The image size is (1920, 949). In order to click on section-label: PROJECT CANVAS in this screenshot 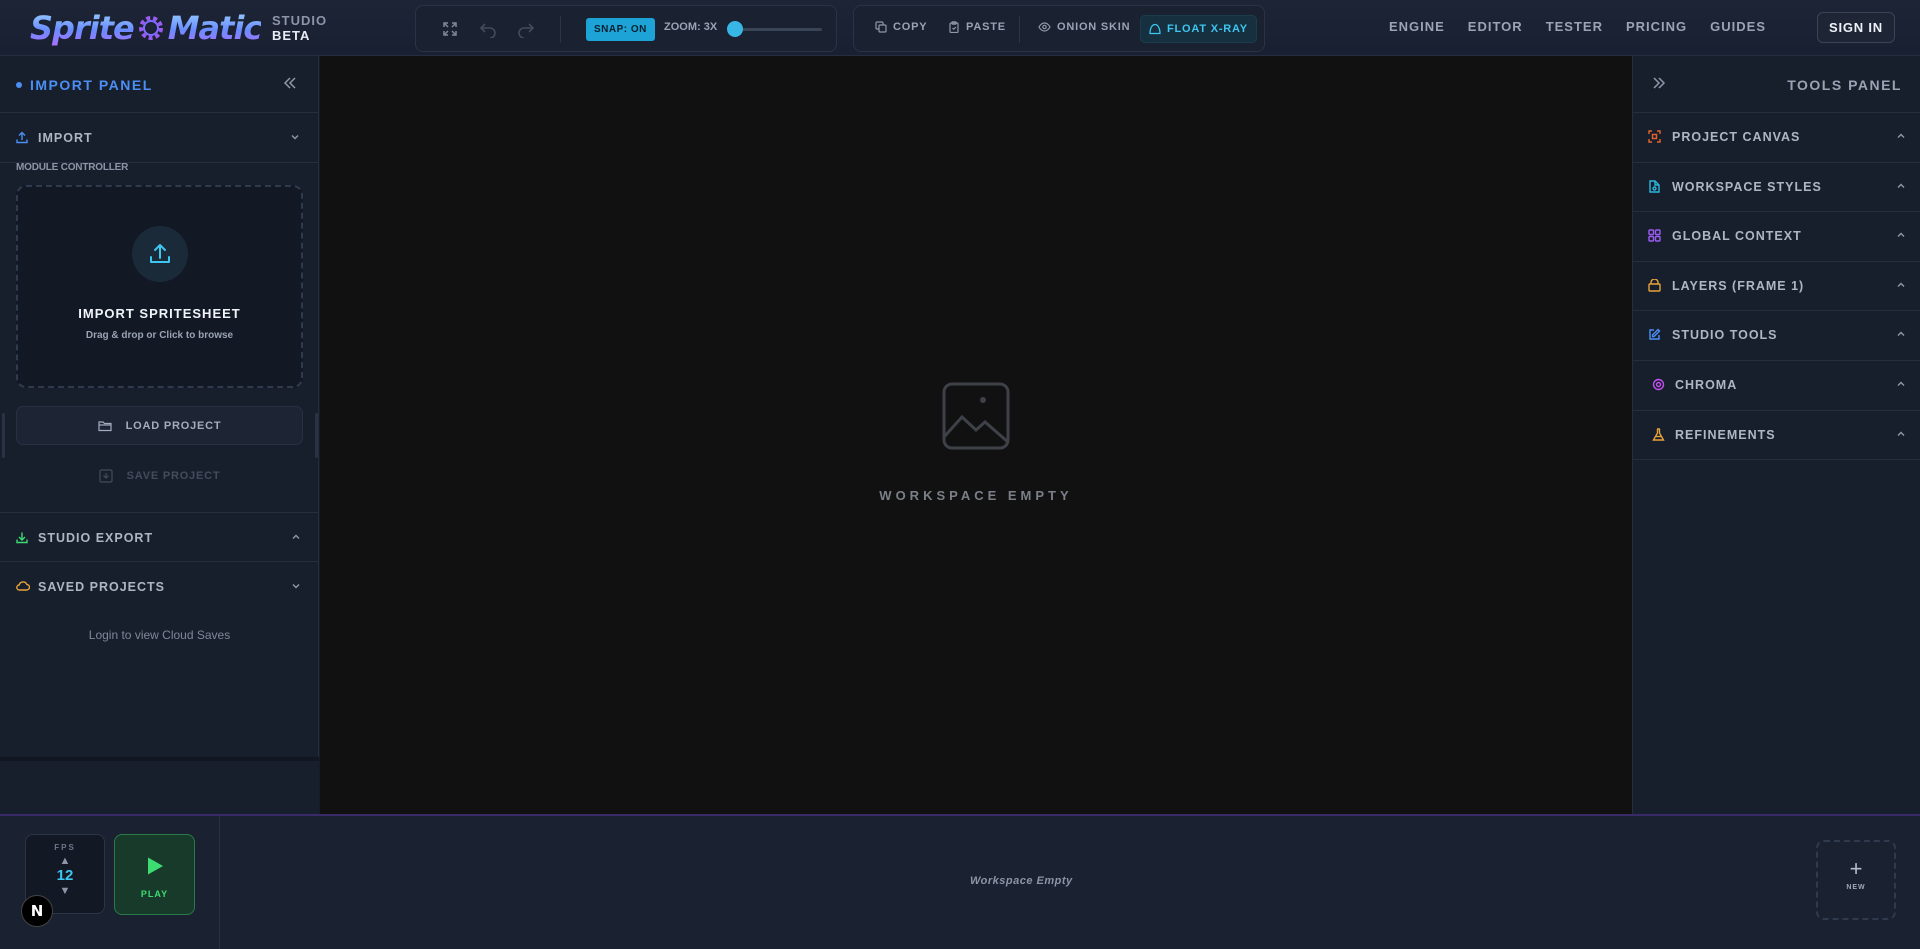, I will do `click(1736, 137)`.